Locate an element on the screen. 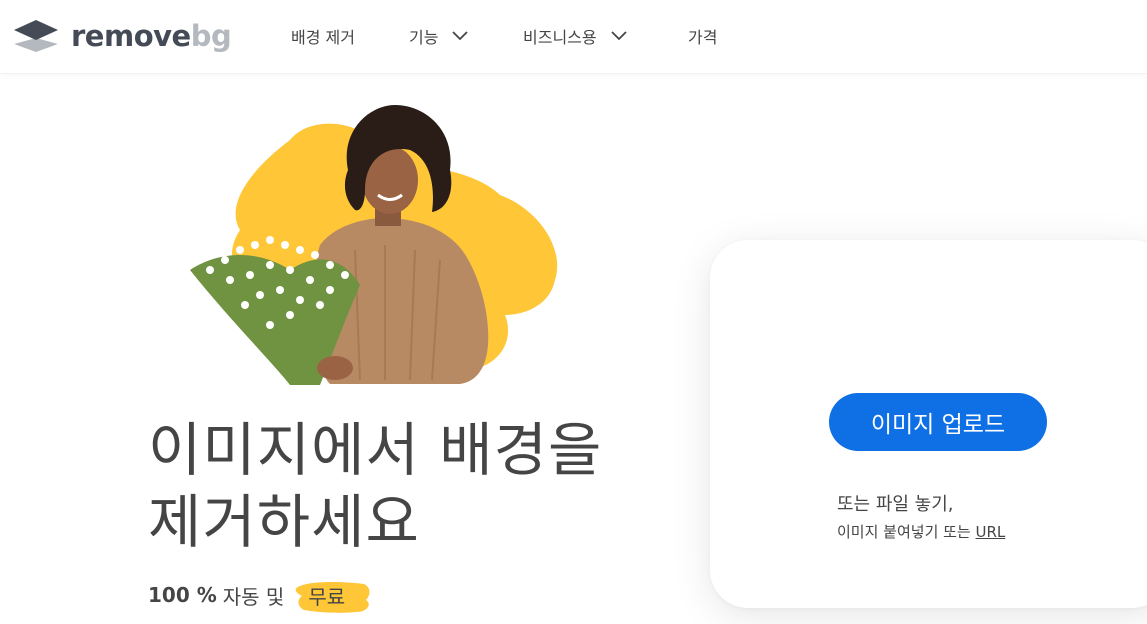  hero-image-woman-with-flowers is located at coordinates (374, 245).